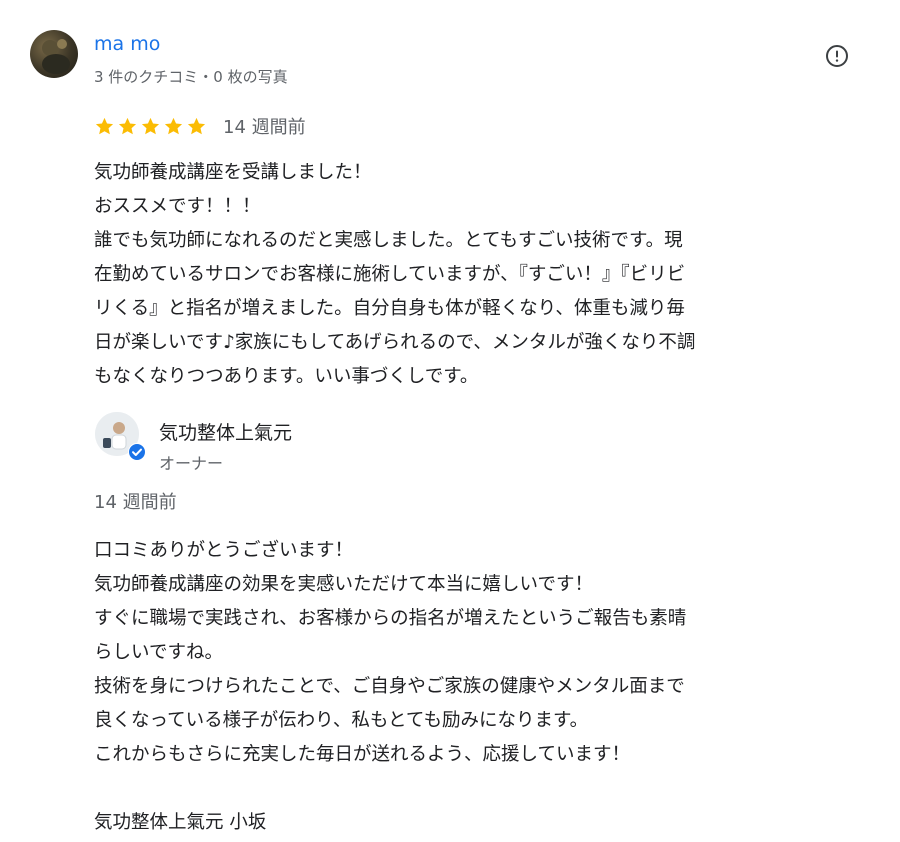 The image size is (900, 842). Describe the element at coordinates (341, 720) in the screenshot. I see `reply-text-line: 良くなっている様子が伝わり、私もとても励みになります。` at that location.